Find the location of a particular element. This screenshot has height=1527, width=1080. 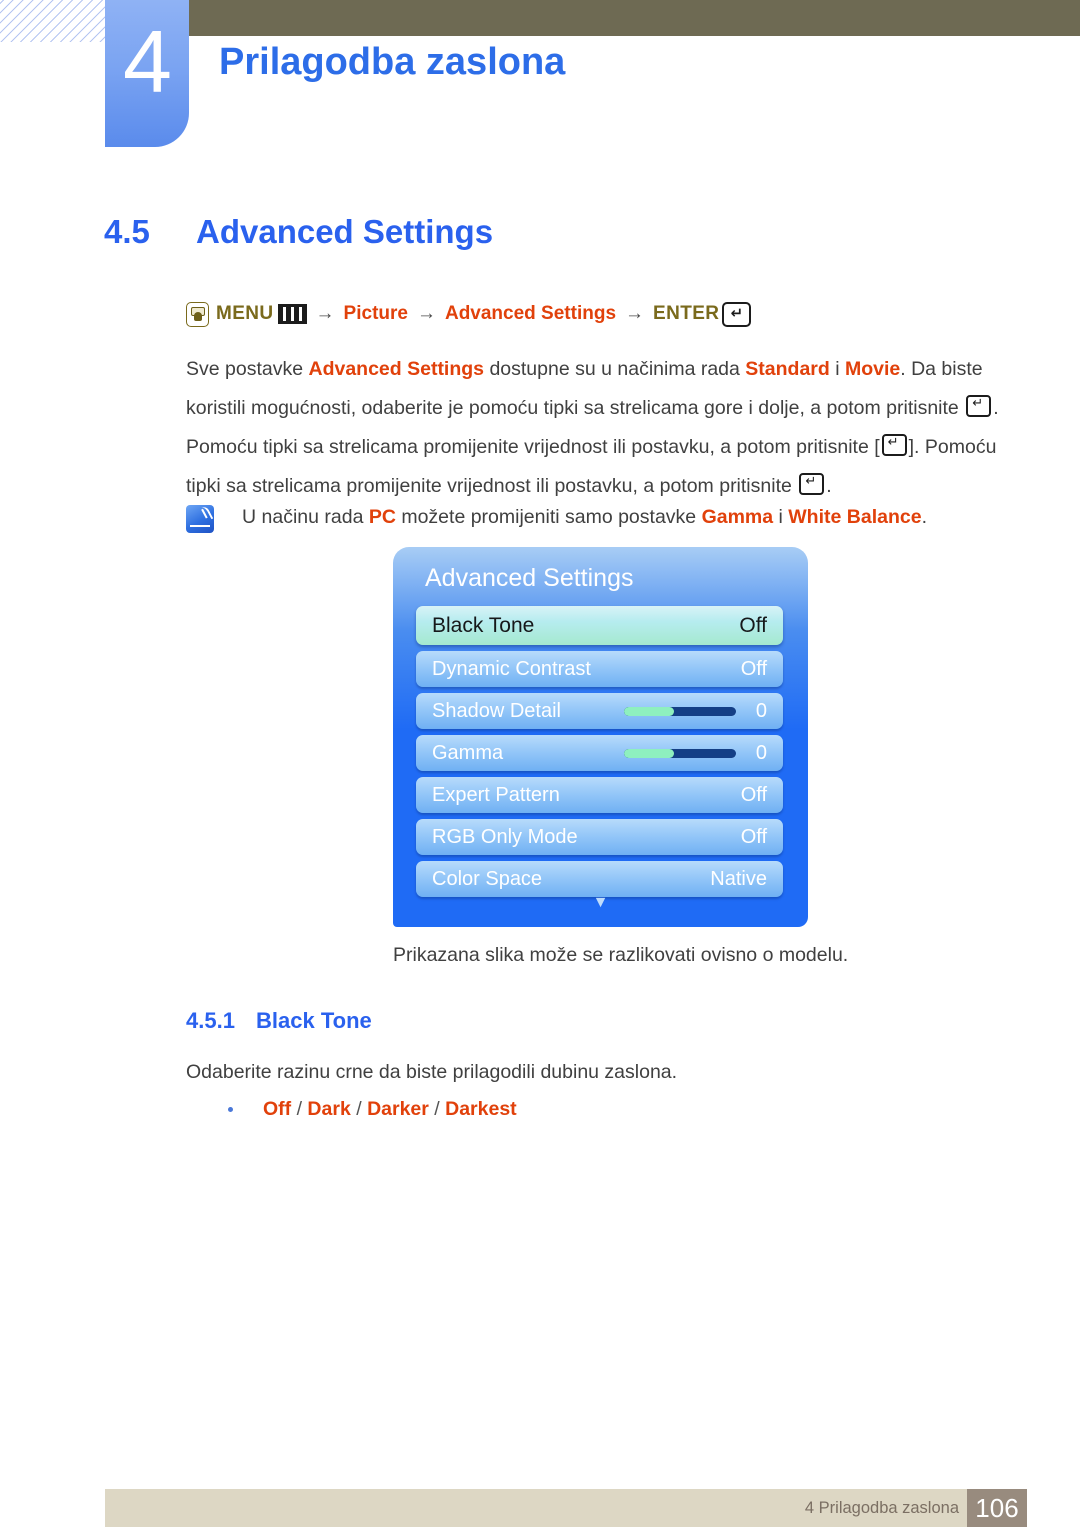

osd-row-value: Native is located at coordinates (738, 878).